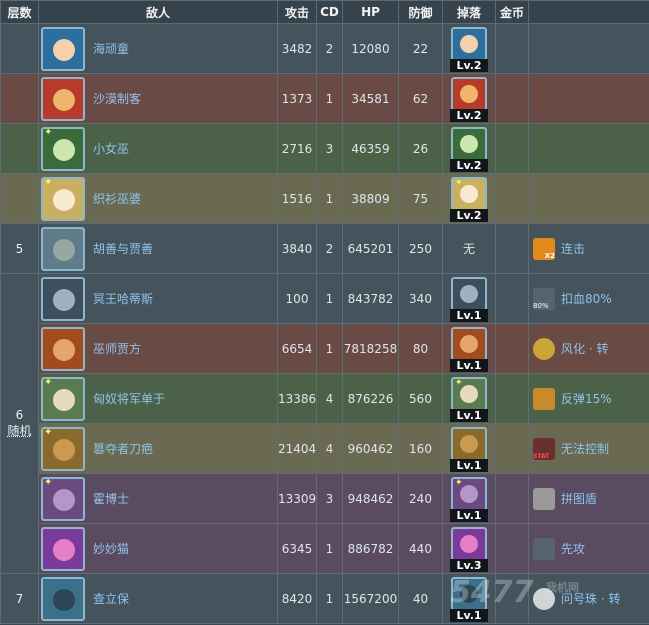 This screenshot has height=625, width=649. What do you see at coordinates (544, 548) in the screenshot?
I see `first-strike-icon` at bounding box center [544, 548].